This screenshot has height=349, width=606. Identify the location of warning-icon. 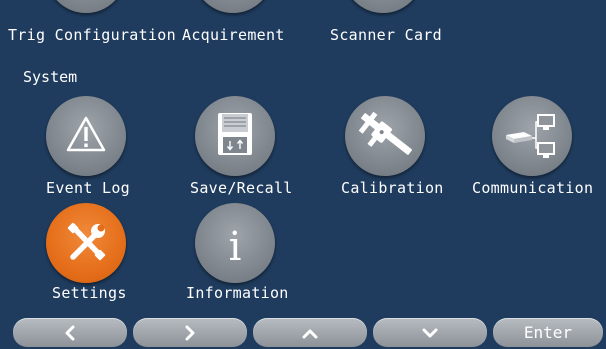
(86, 134).